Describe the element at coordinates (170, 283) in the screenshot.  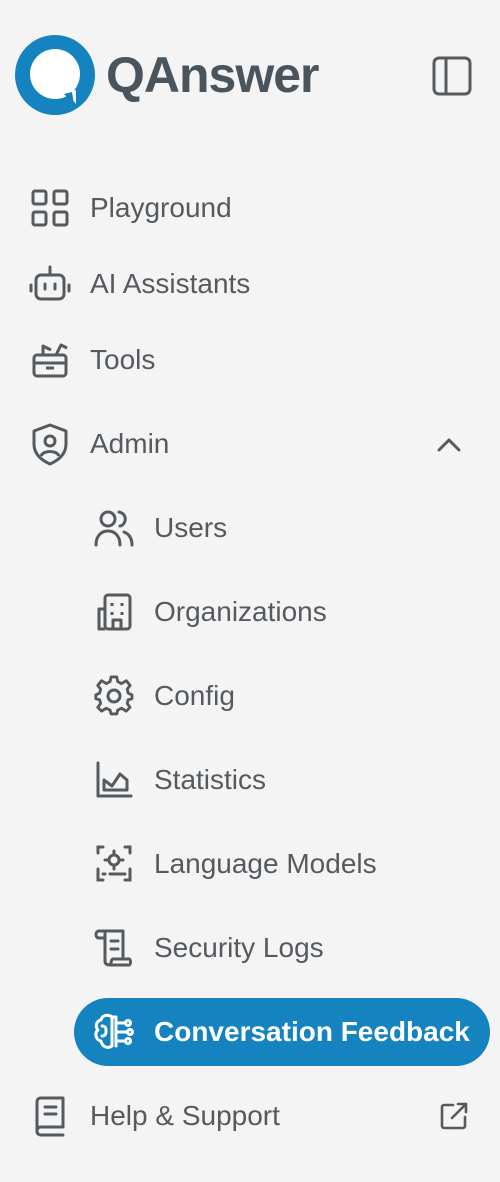
I see `nav-label-ai-assistants: AI Assistants` at that location.